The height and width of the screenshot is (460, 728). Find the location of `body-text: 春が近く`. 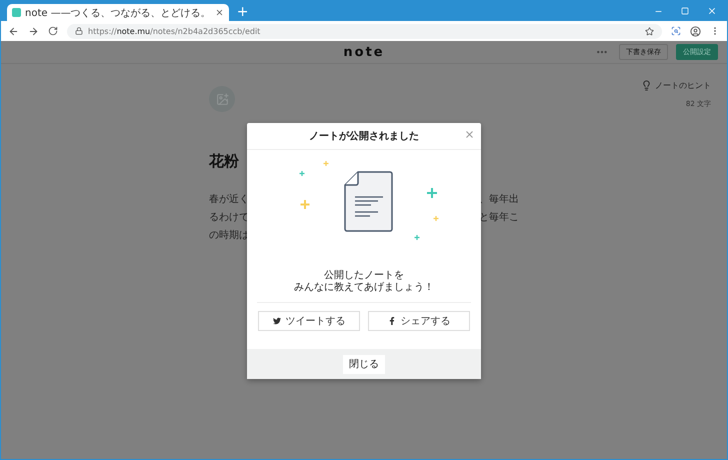

body-text: 春が近く is located at coordinates (229, 200).